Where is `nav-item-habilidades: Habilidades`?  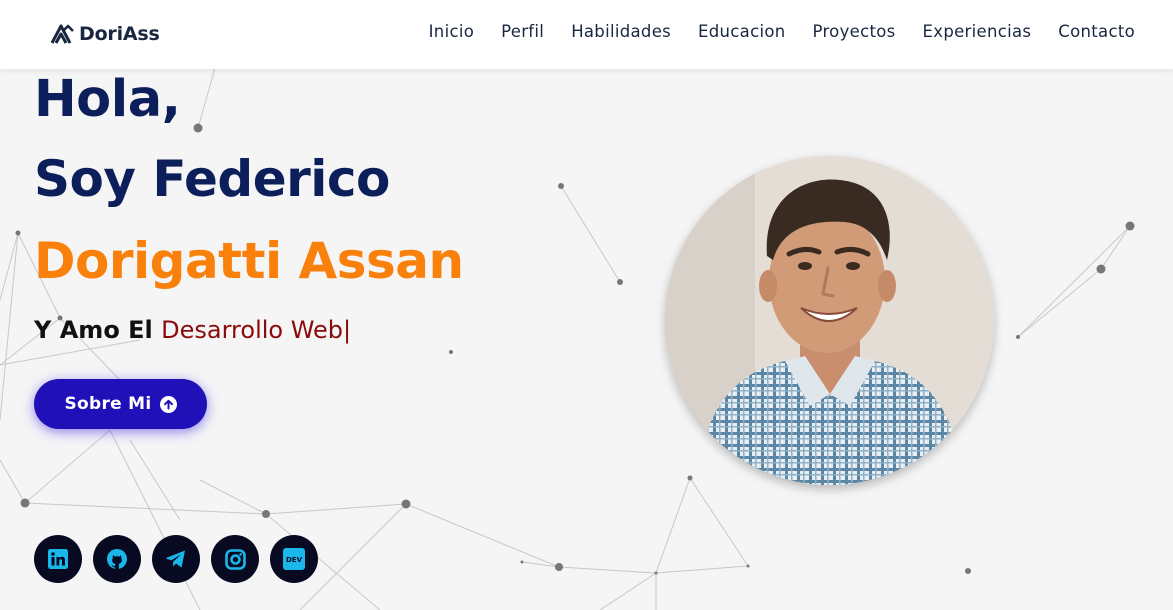
nav-item-habilidades: Habilidades is located at coordinates (621, 31).